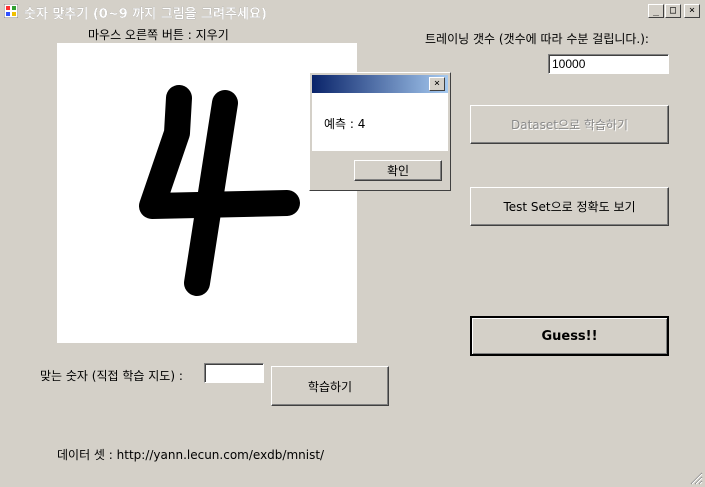  I want to click on dialog-close-button: ×, so click(437, 84).